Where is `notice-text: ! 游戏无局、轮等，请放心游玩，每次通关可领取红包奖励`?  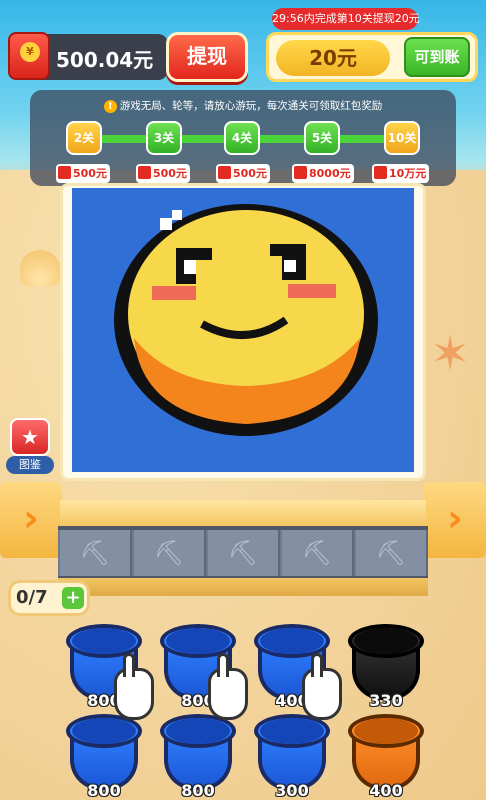 notice-text: ! 游戏无局、轮等，请放心游玩，每次通关可领取红包奖励 is located at coordinates (243, 105).